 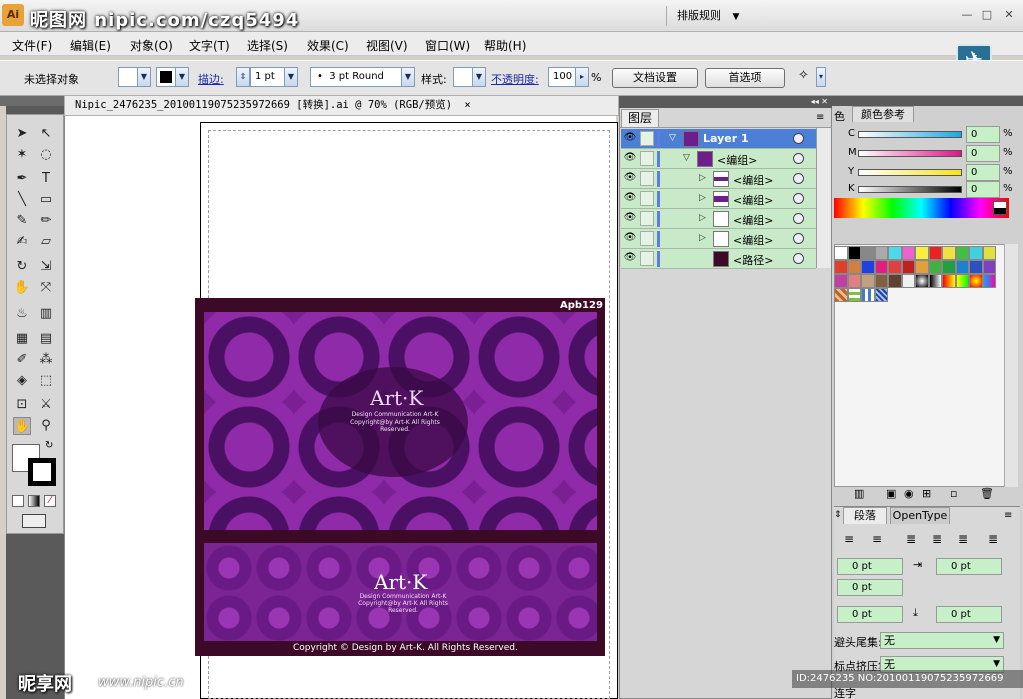 What do you see at coordinates (22, 242) in the screenshot?
I see `blob-brush-tool-icon: ✍` at bounding box center [22, 242].